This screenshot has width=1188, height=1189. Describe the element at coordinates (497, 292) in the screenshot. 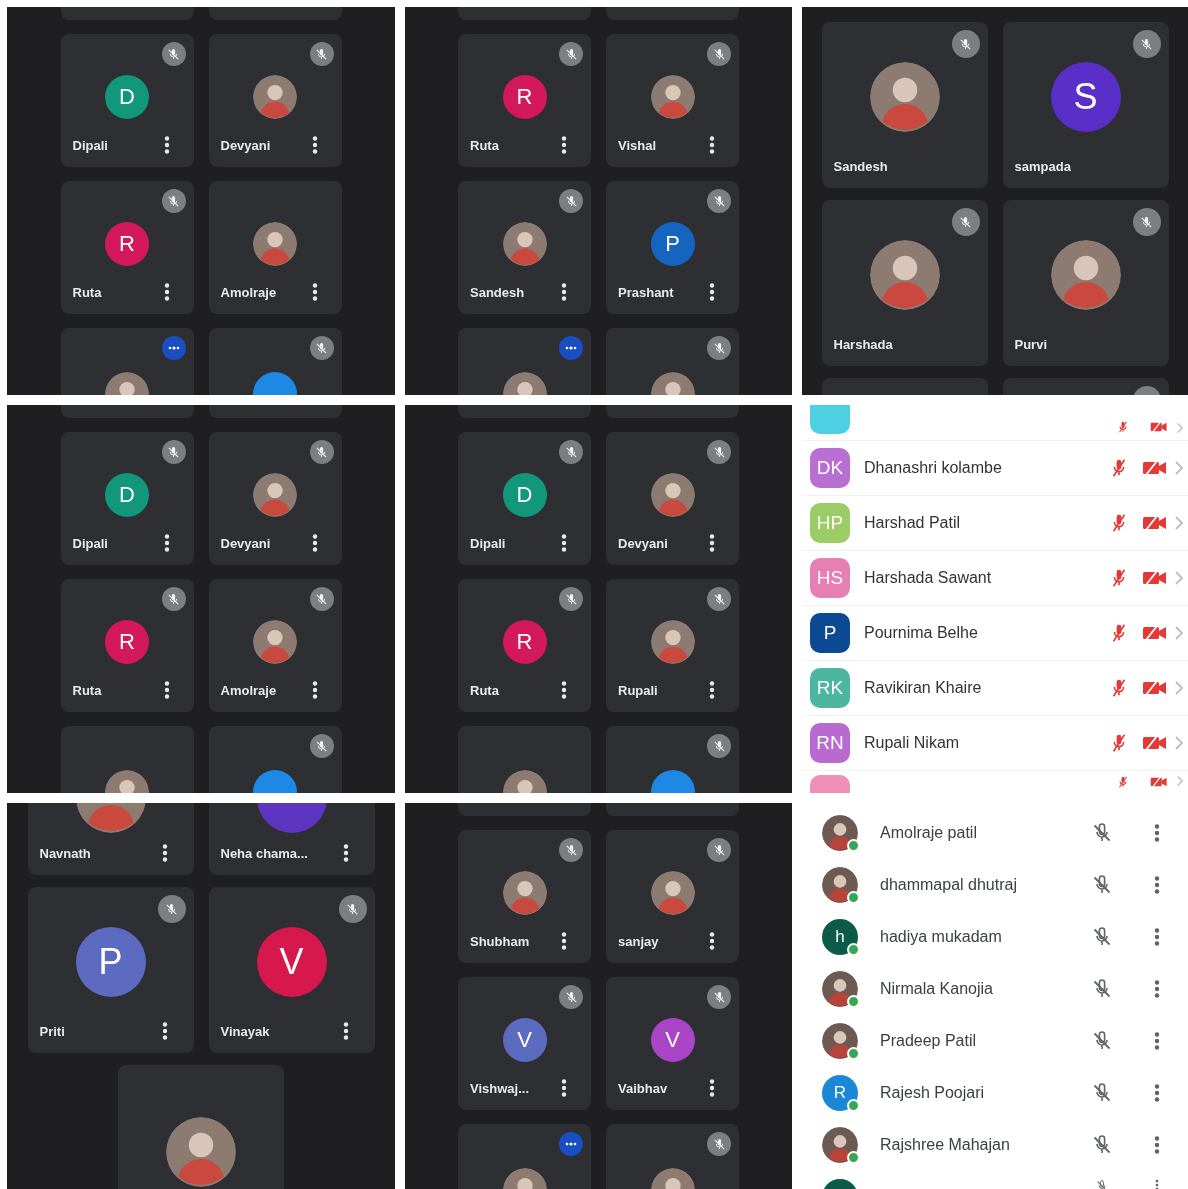

I see `participant-name: Sandesh` at that location.